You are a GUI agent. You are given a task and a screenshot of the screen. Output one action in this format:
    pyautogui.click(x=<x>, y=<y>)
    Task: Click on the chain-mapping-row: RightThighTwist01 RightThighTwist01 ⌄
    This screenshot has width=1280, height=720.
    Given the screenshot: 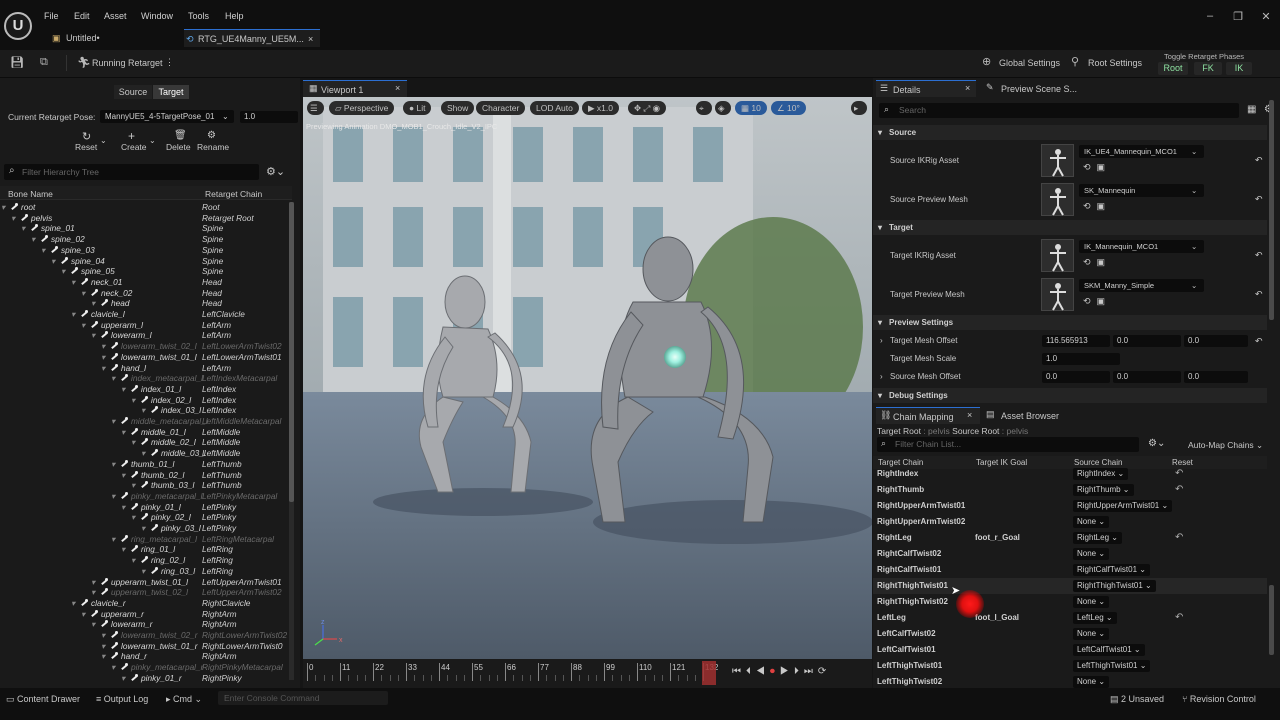 What is the action you would take?
    pyautogui.click(x=1070, y=586)
    